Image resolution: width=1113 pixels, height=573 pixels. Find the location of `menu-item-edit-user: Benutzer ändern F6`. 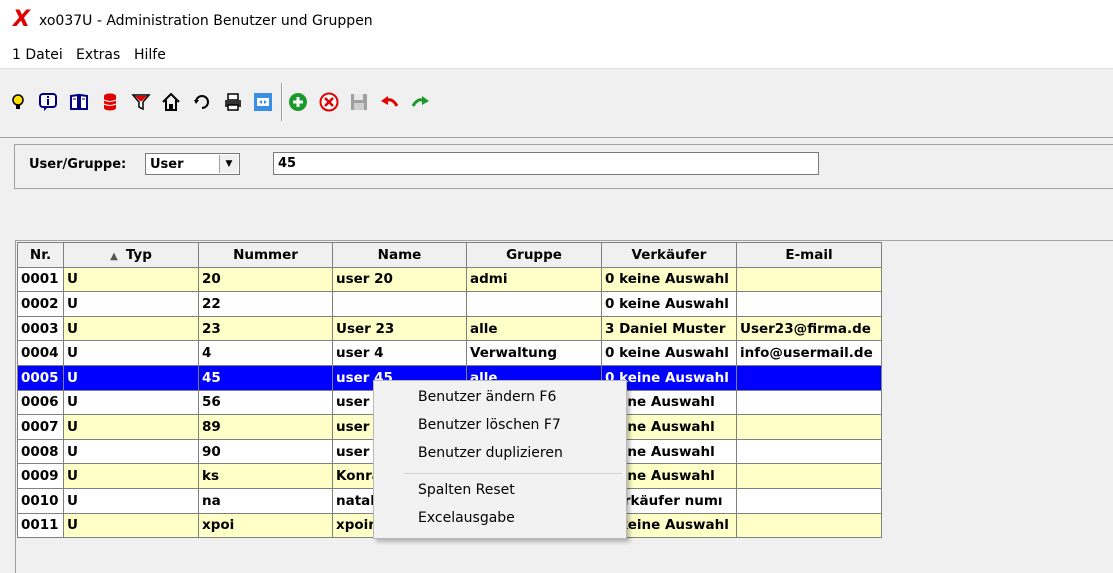

menu-item-edit-user: Benutzer ändern F6 is located at coordinates (487, 397).